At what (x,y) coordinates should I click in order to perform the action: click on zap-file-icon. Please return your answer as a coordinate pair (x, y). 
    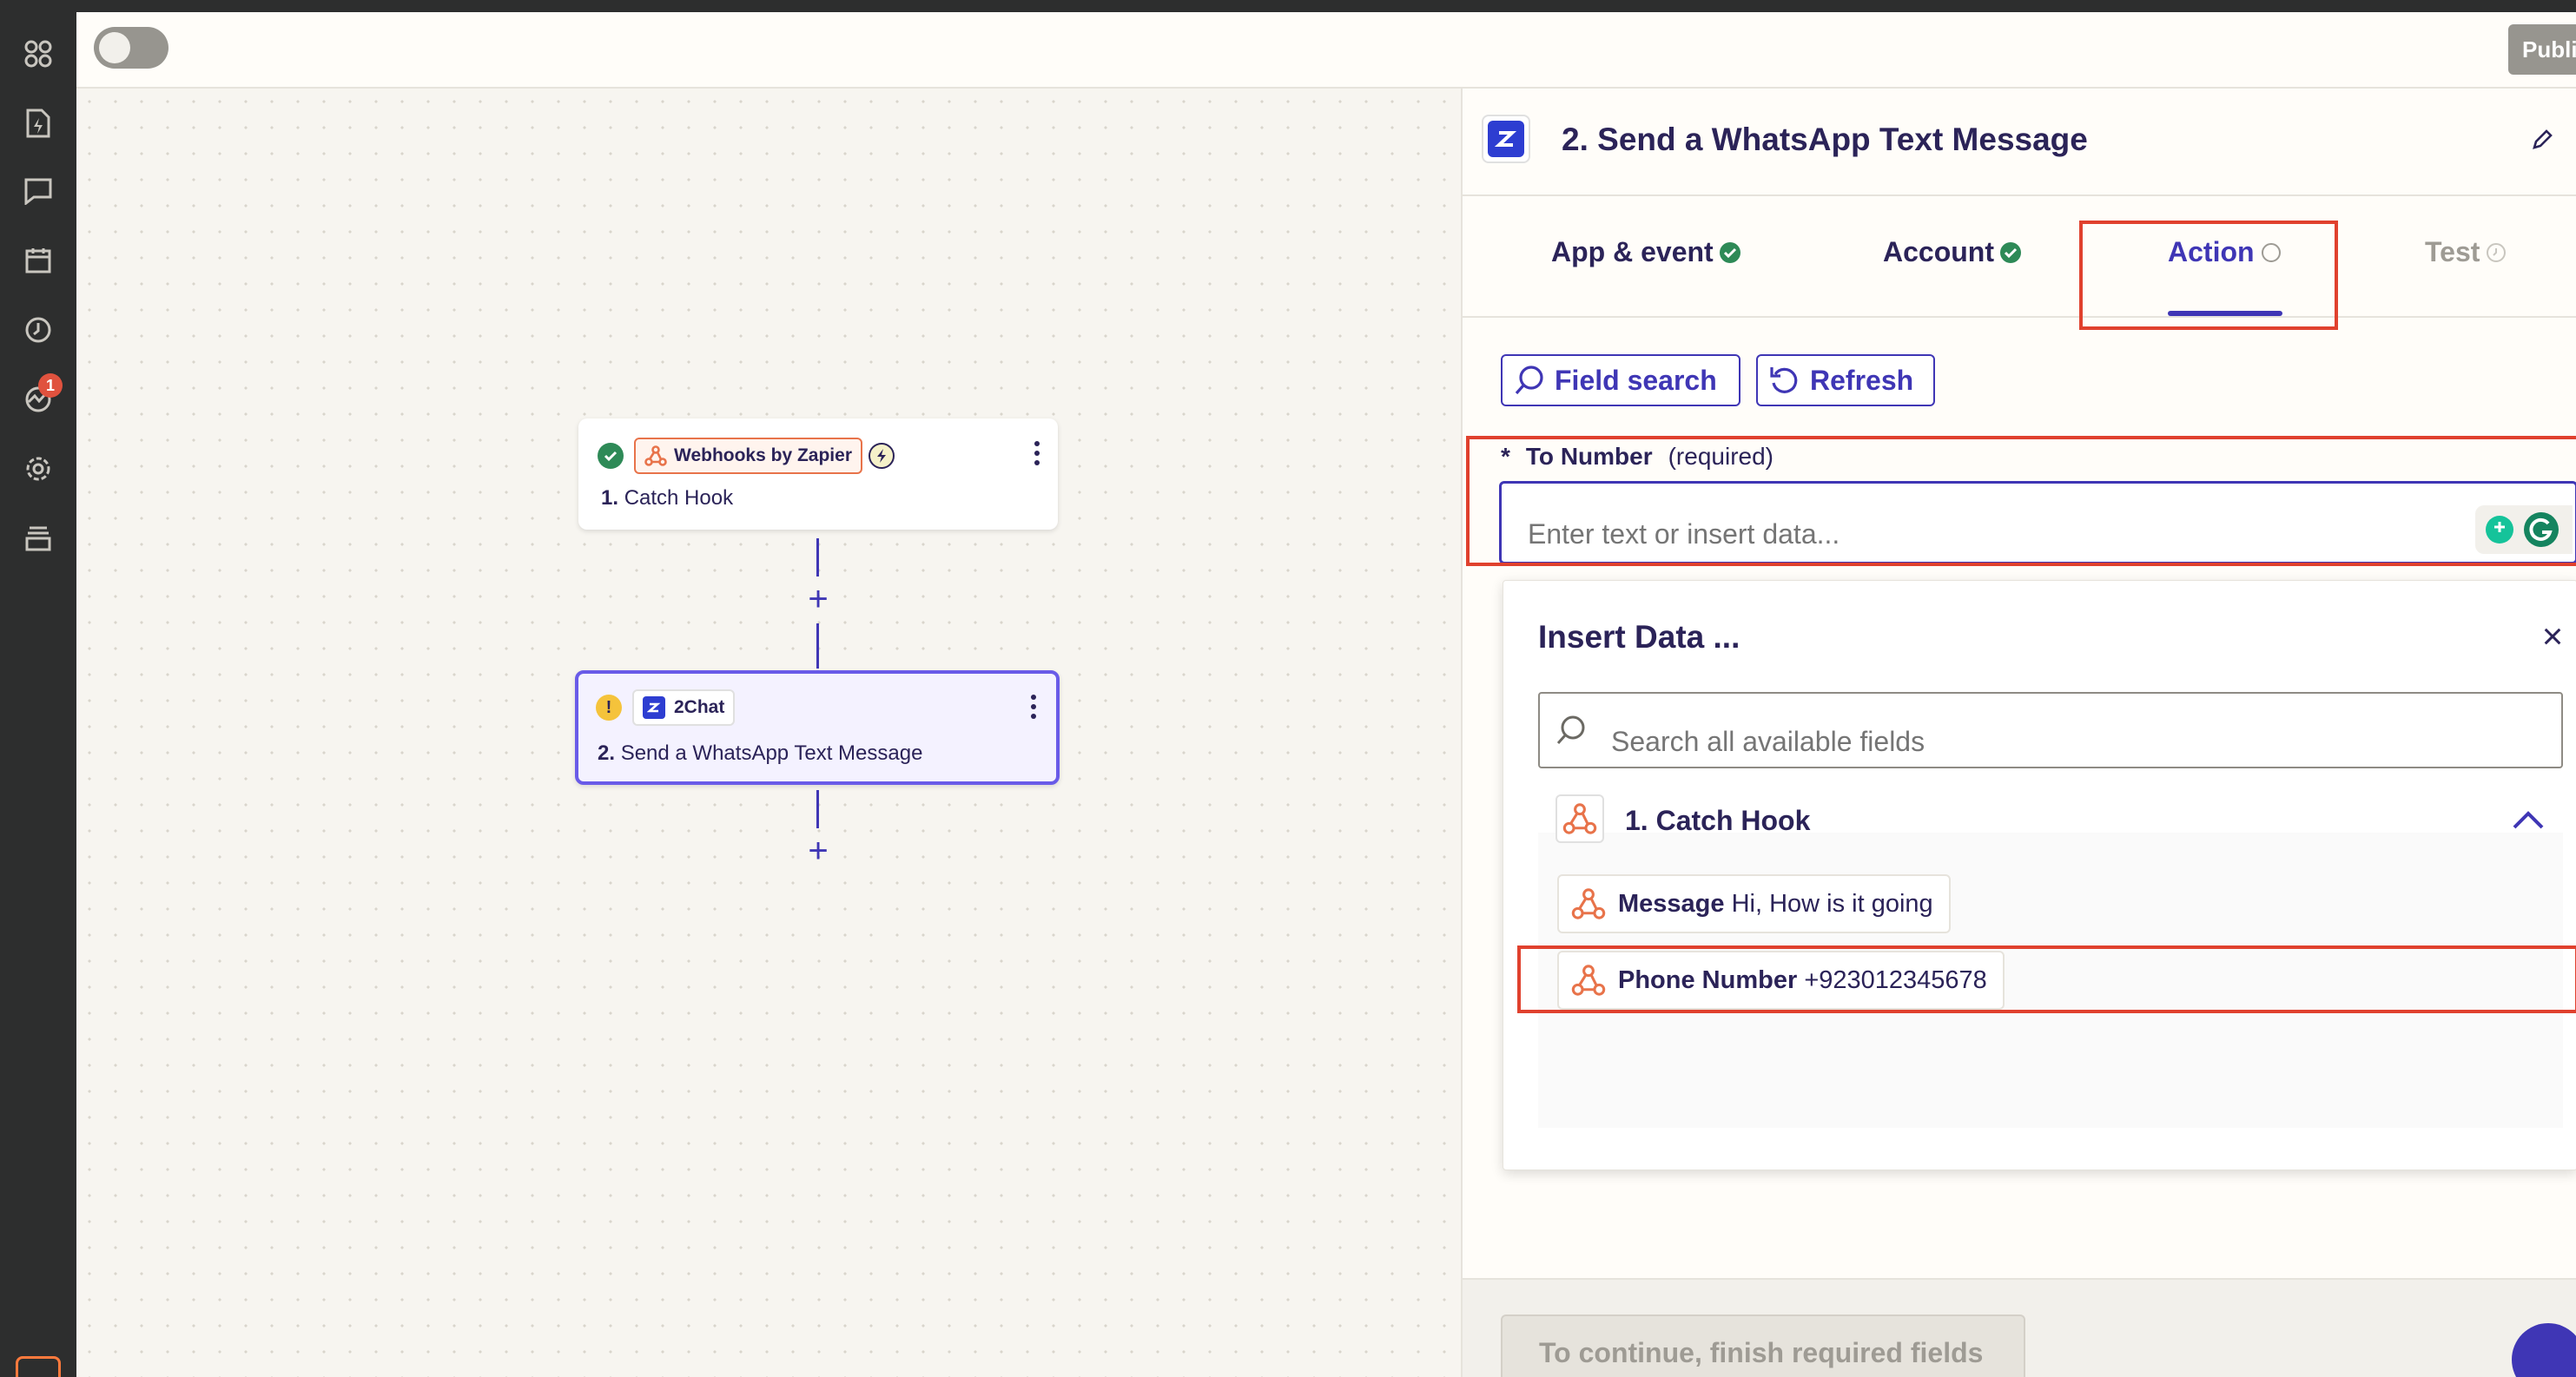
    Looking at the image, I should click on (38, 123).